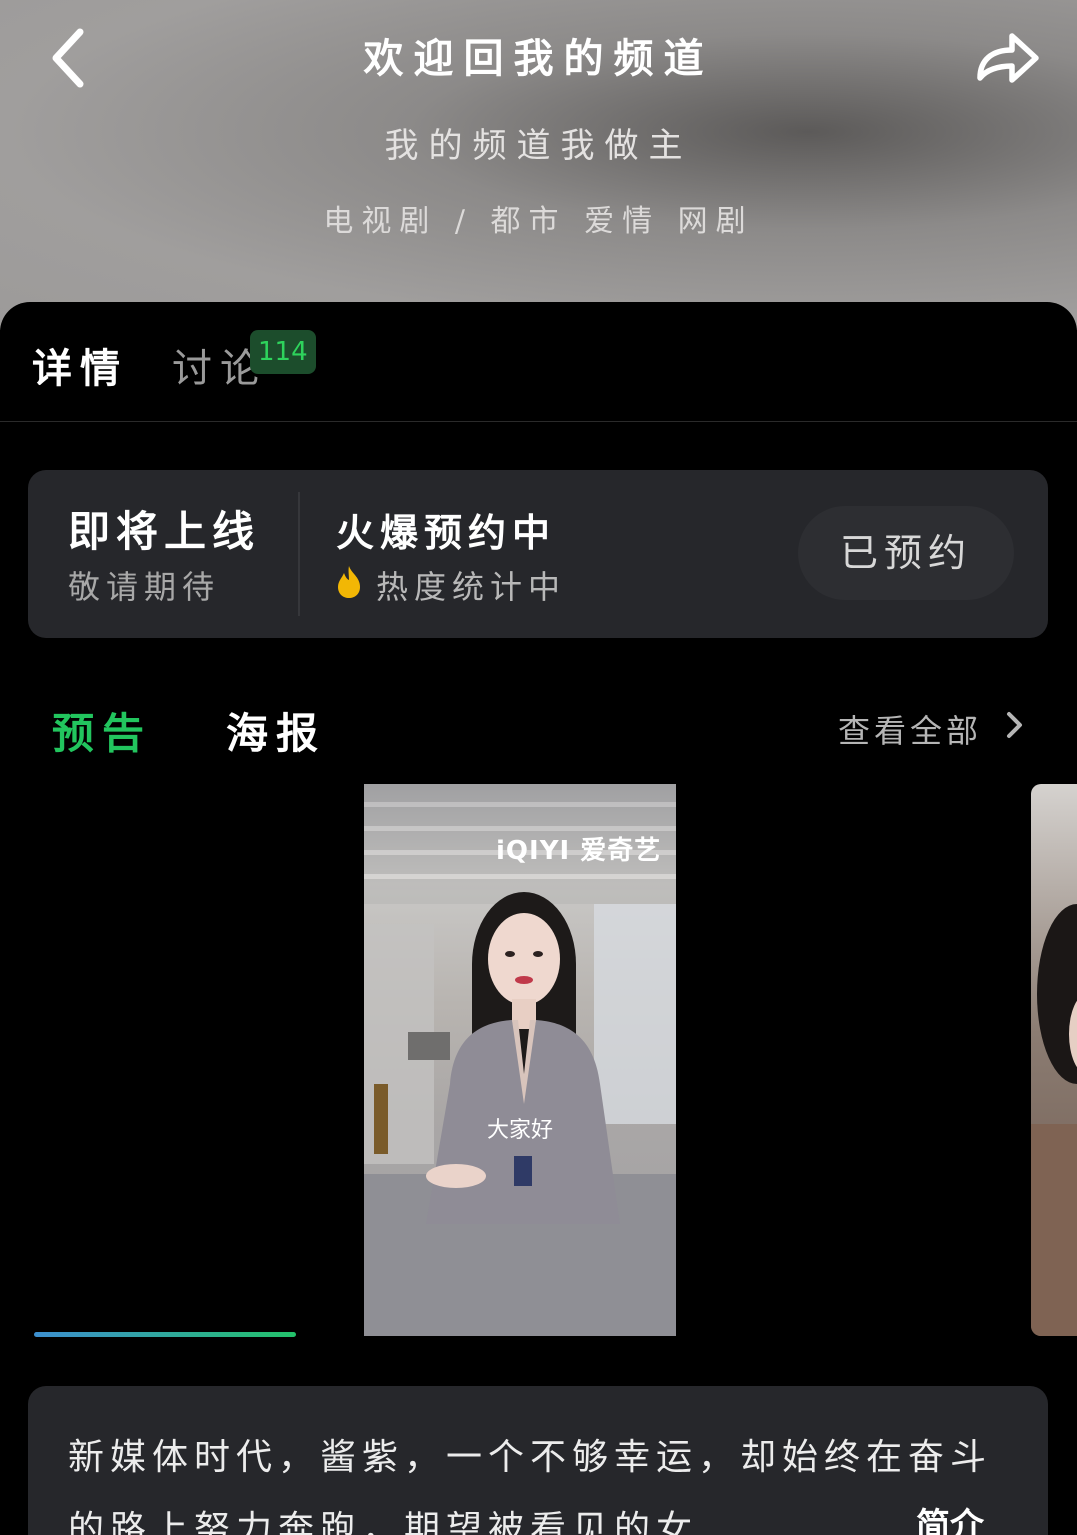 This screenshot has height=1535, width=1077. I want to click on divider, so click(299, 554).